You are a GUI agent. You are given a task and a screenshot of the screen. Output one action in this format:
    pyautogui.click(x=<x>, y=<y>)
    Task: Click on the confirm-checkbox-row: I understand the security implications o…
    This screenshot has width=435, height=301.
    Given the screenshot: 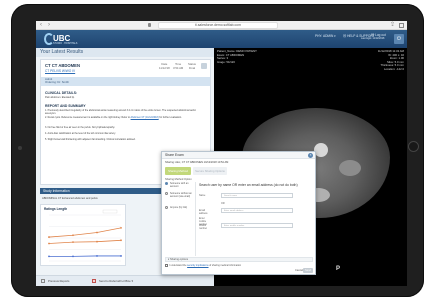 What is the action you would take?
    pyautogui.click(x=203, y=265)
    